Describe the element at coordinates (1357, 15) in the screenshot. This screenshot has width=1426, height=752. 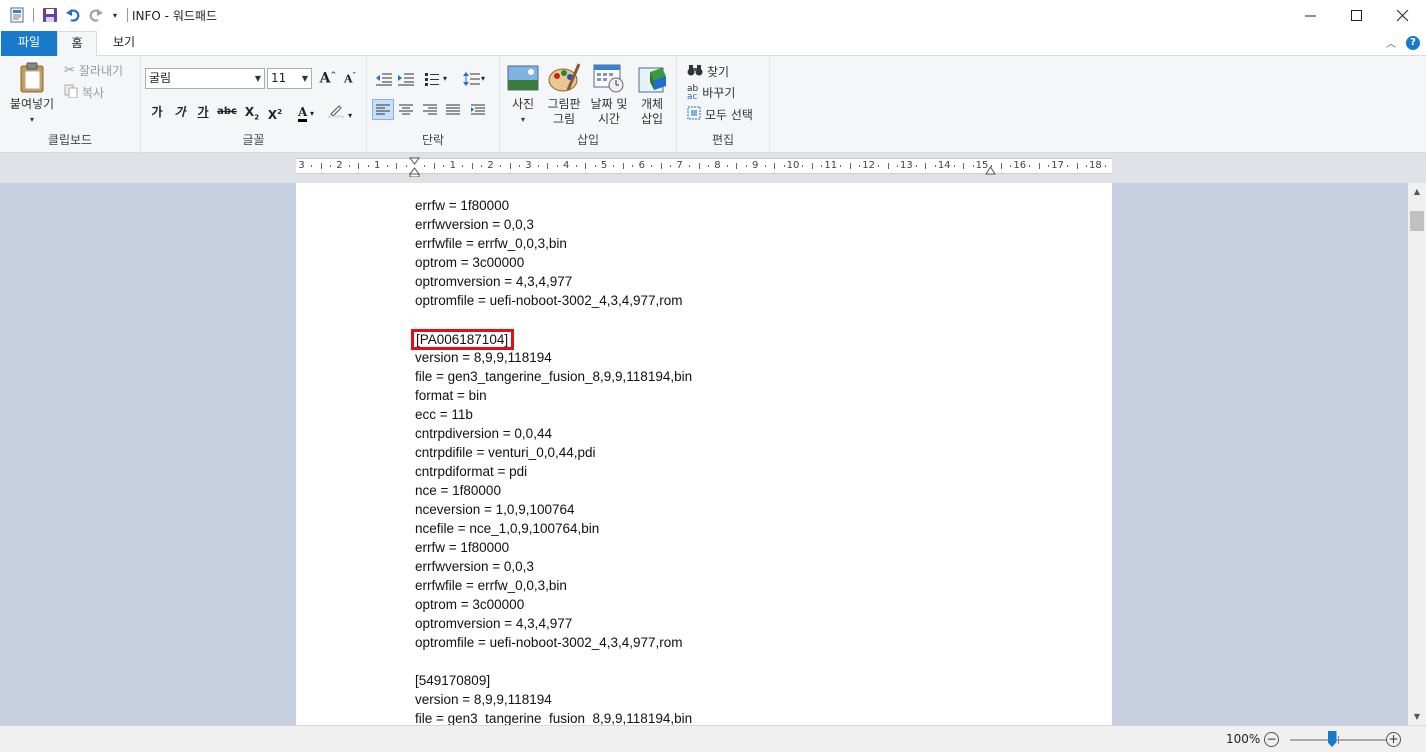
I see `maximize-button` at that location.